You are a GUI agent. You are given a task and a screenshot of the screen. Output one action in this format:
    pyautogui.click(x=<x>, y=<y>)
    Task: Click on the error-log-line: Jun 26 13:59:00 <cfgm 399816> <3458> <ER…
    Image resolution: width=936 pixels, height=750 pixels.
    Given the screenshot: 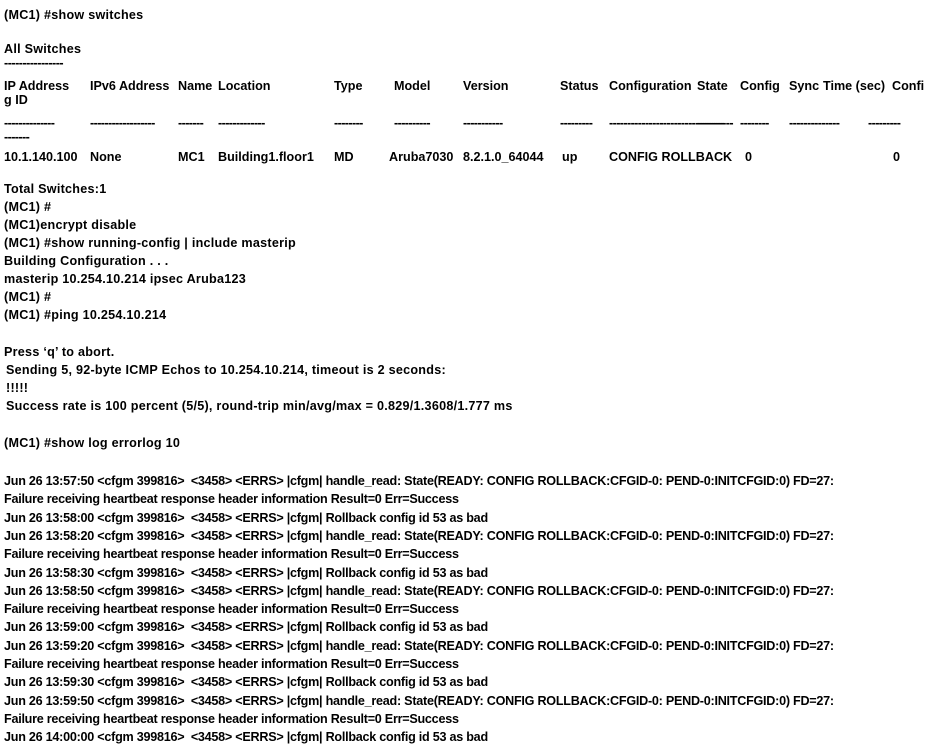 What is the action you would take?
    pyautogui.click(x=246, y=627)
    